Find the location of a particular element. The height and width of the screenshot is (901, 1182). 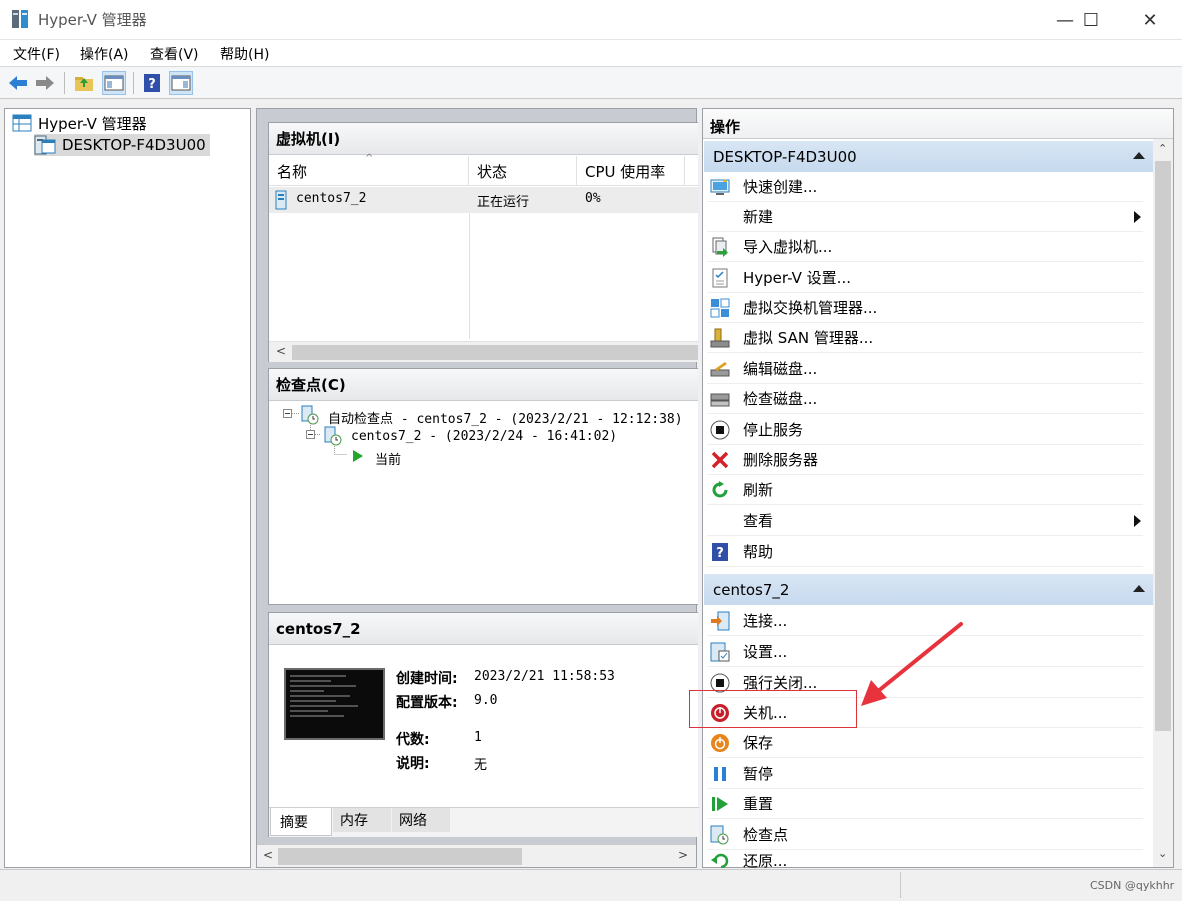

inspect-disk-icon is located at coordinates (720, 399).